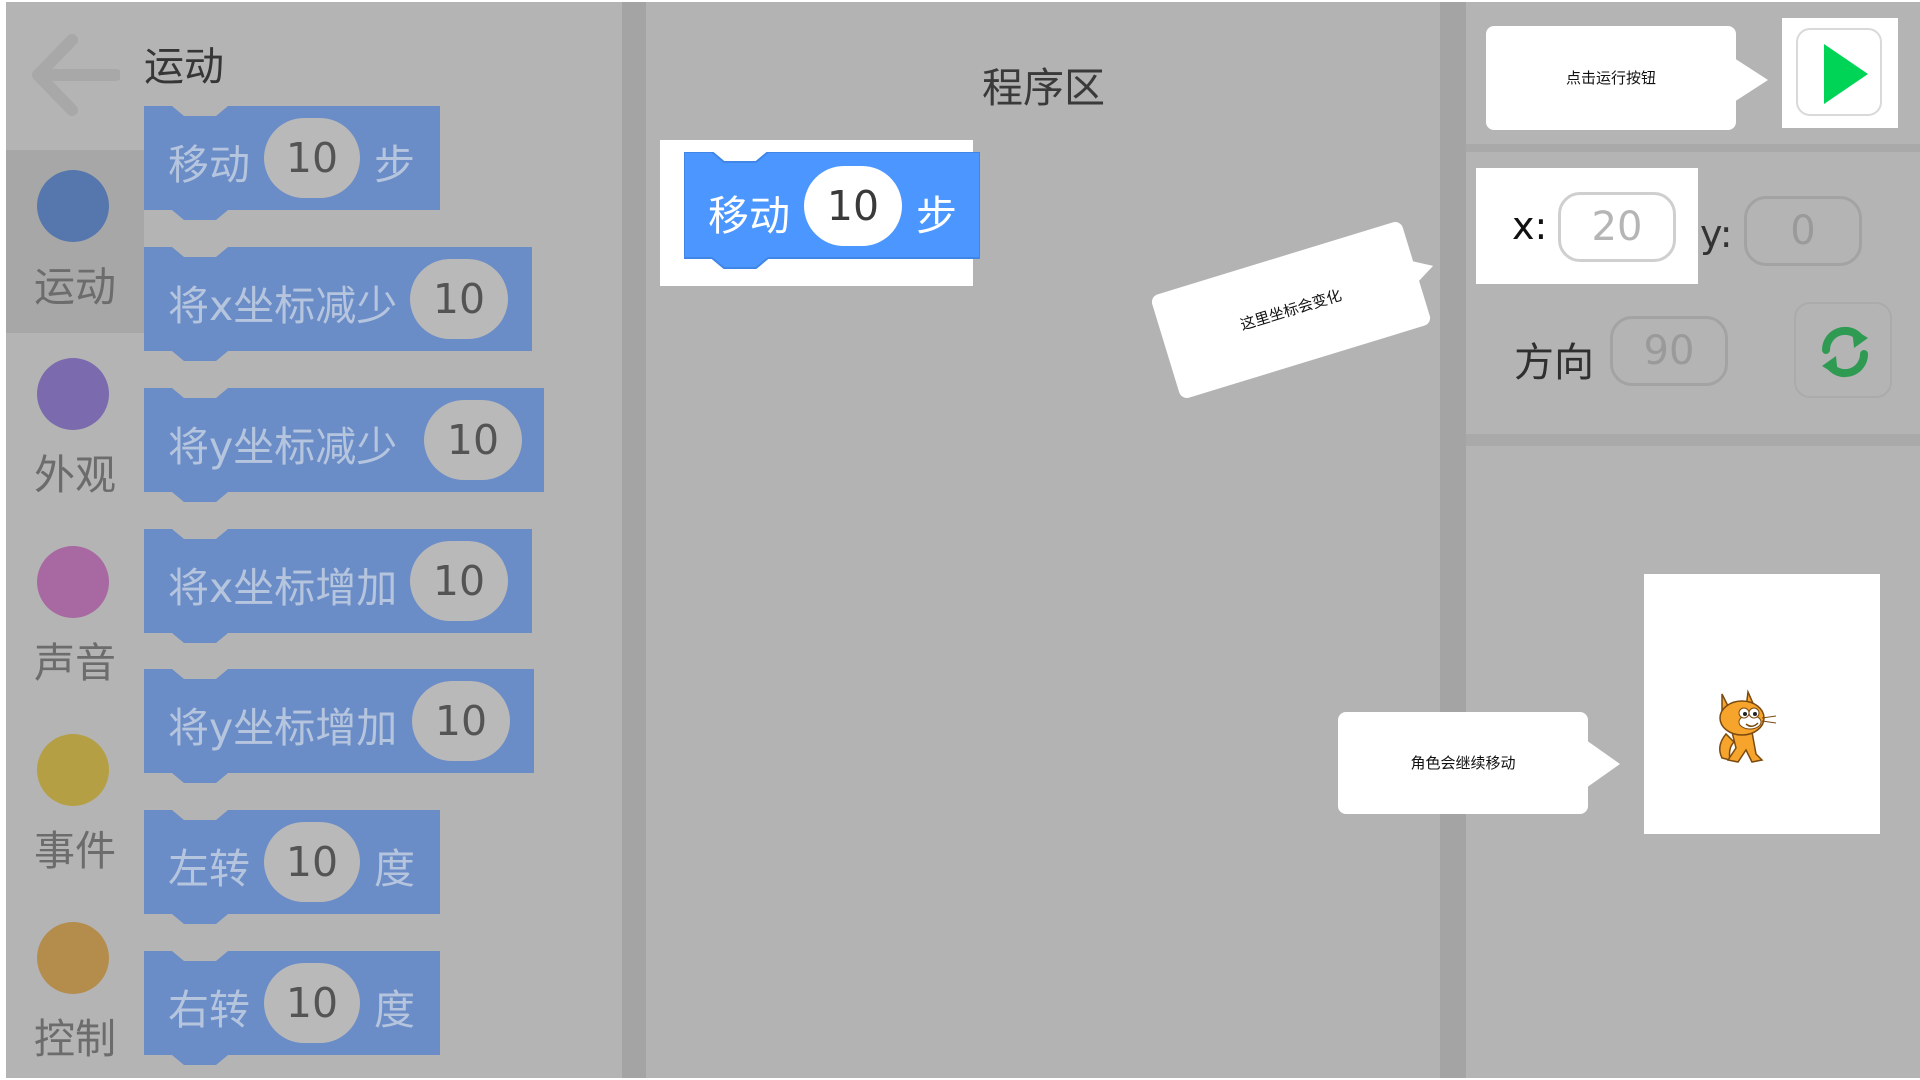 The height and width of the screenshot is (1080, 1920). What do you see at coordinates (75, 475) in the screenshot?
I see `category-label: 外观` at bounding box center [75, 475].